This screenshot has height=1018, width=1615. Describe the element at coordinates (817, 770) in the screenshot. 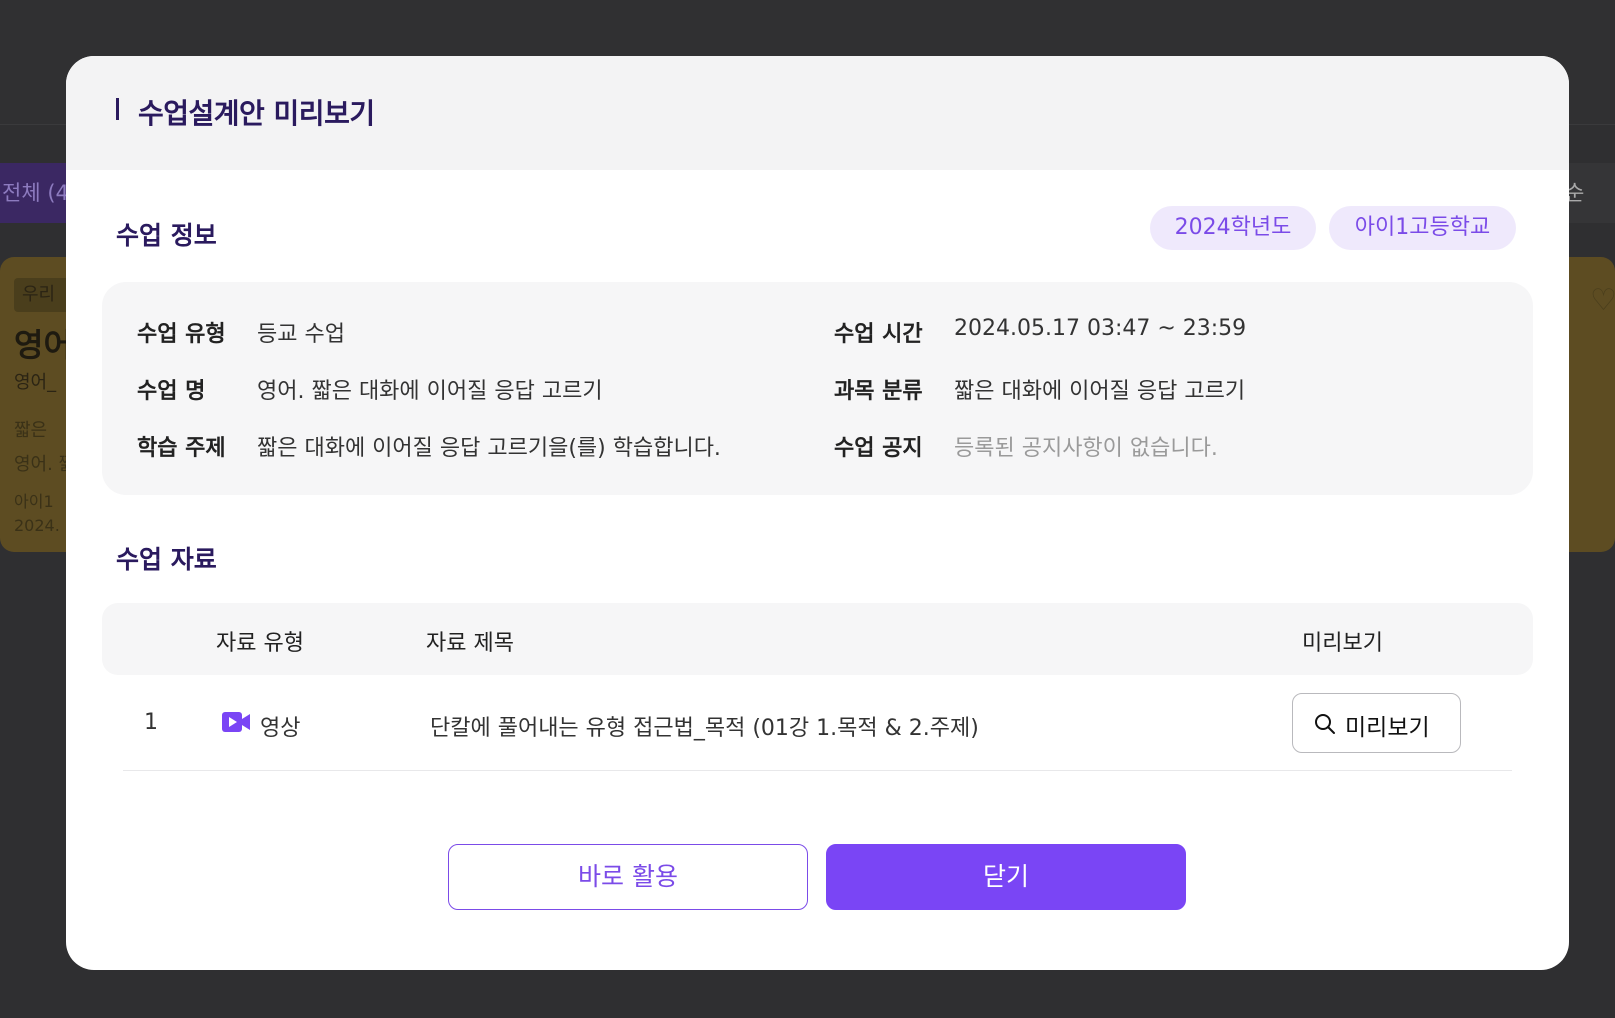

I see `row-divider` at that location.